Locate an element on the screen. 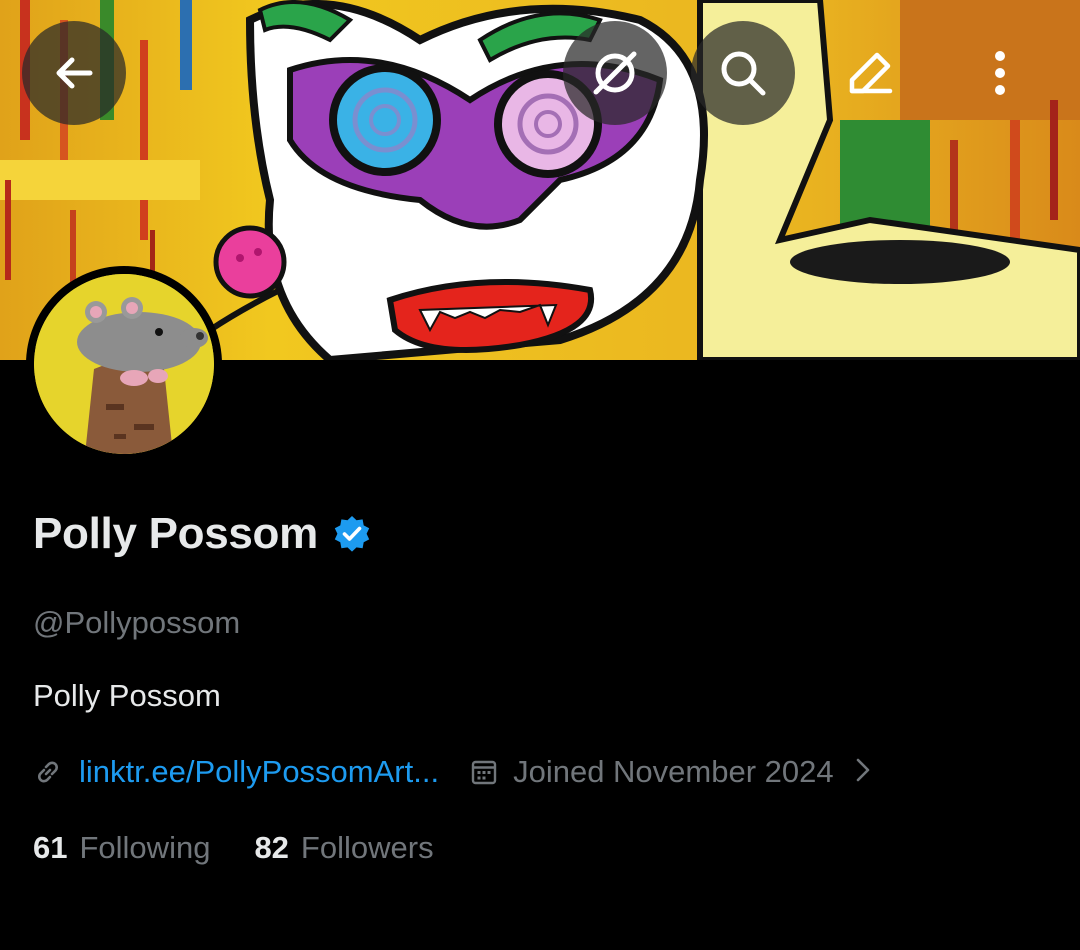 The image size is (1080, 950). chevron-right-icon is located at coordinates (863, 772).